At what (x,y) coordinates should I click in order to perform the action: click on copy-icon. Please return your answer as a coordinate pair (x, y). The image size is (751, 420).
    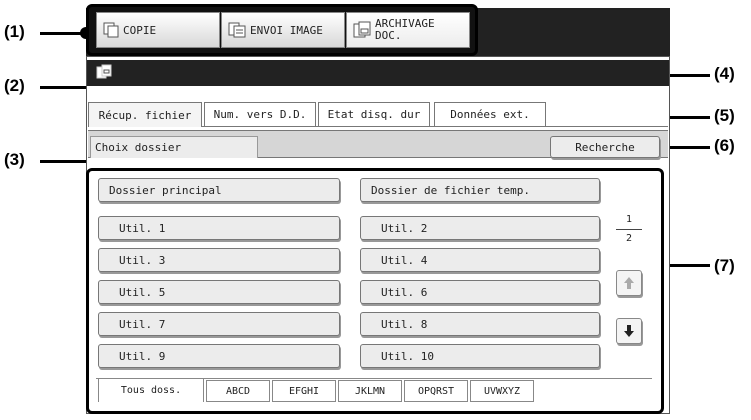
    Looking at the image, I should click on (111, 30).